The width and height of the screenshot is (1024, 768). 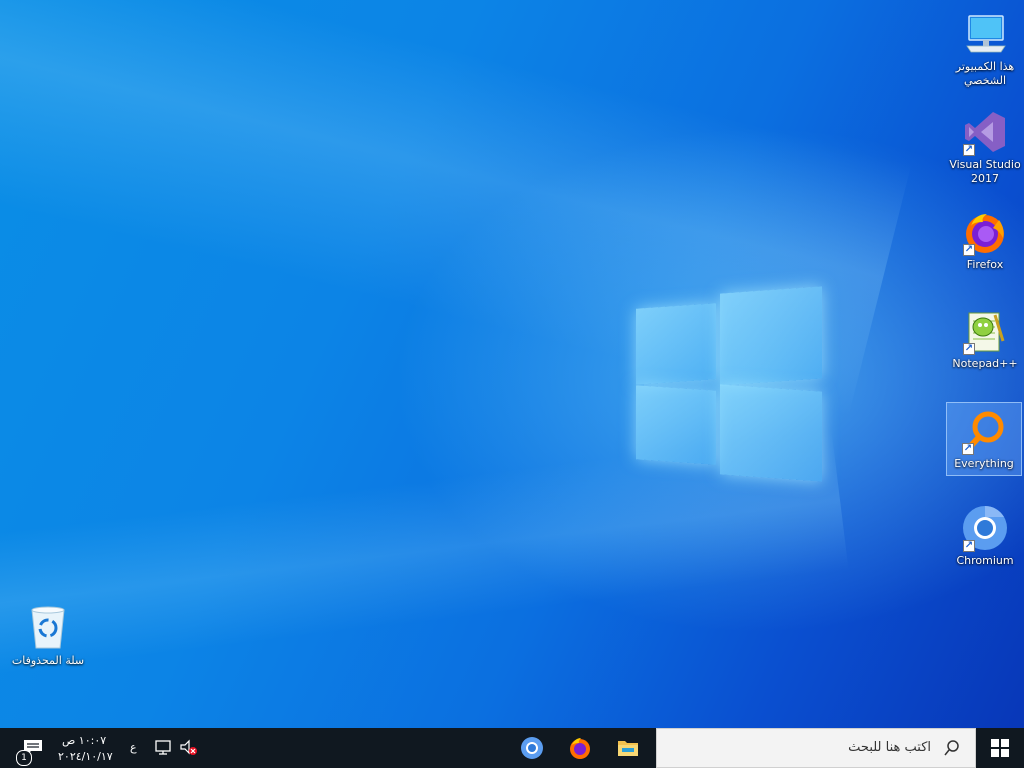 I want to click on everything-search-icon: ↗, so click(x=984, y=431).